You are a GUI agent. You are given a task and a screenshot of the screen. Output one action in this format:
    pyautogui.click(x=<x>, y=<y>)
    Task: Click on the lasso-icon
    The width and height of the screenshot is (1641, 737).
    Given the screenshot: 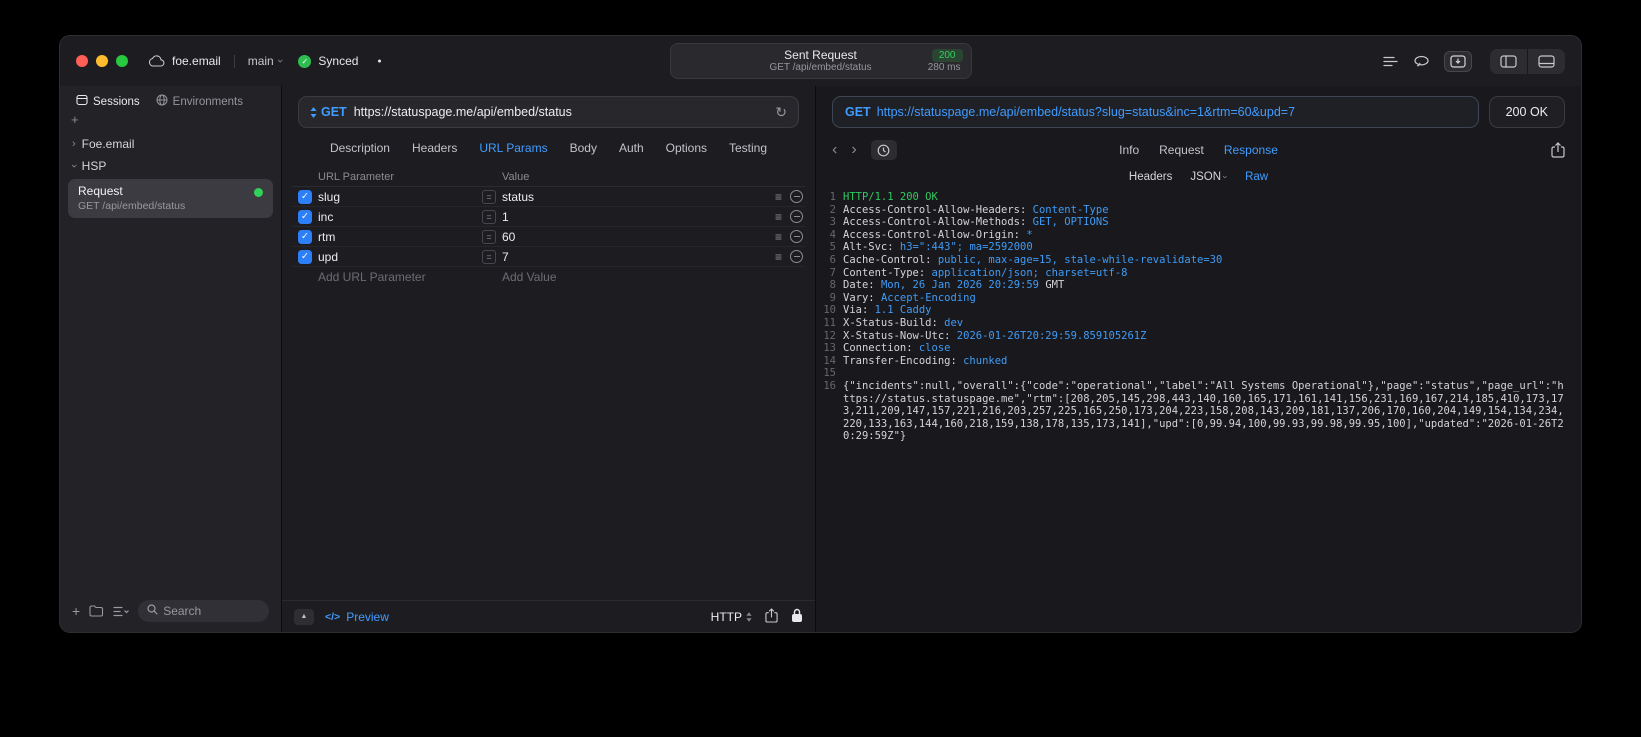 What is the action you would take?
    pyautogui.click(x=1421, y=61)
    